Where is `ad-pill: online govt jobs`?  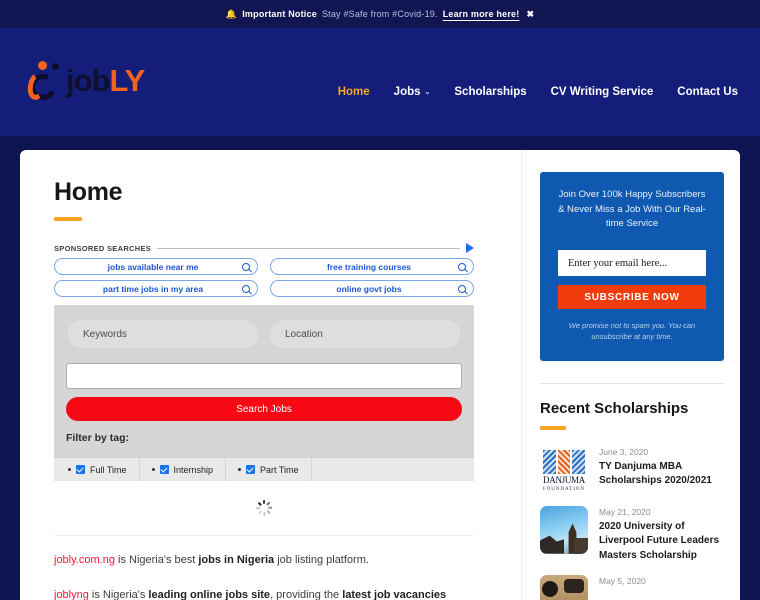 ad-pill: online govt jobs is located at coordinates (372, 288).